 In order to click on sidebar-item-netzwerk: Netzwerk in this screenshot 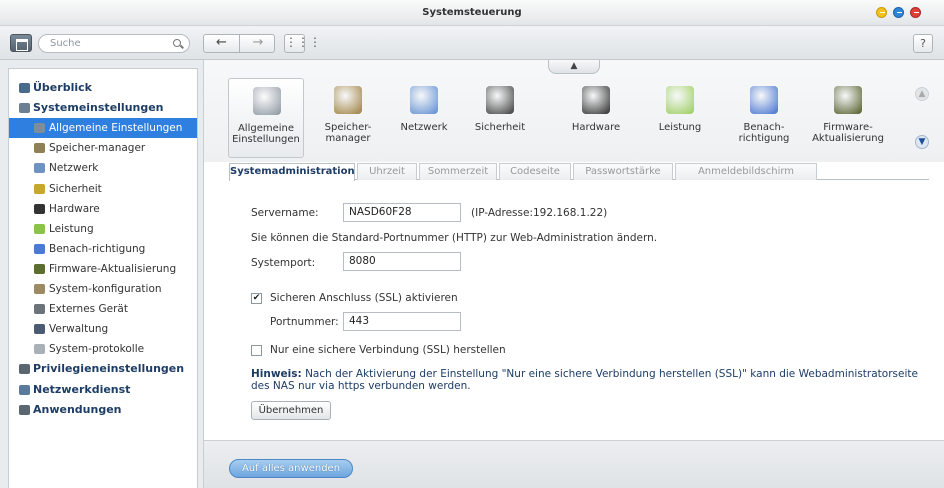, I will do `click(103, 168)`.